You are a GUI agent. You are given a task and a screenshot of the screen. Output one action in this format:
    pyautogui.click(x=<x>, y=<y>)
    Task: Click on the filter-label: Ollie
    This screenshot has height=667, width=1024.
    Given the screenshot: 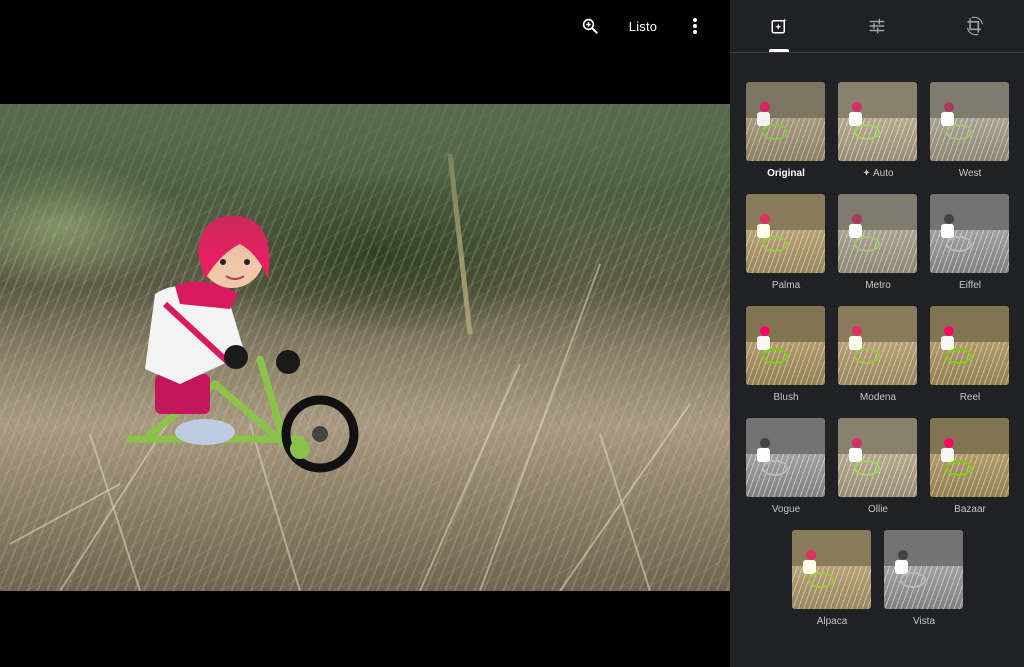 What is the action you would take?
    pyautogui.click(x=877, y=509)
    